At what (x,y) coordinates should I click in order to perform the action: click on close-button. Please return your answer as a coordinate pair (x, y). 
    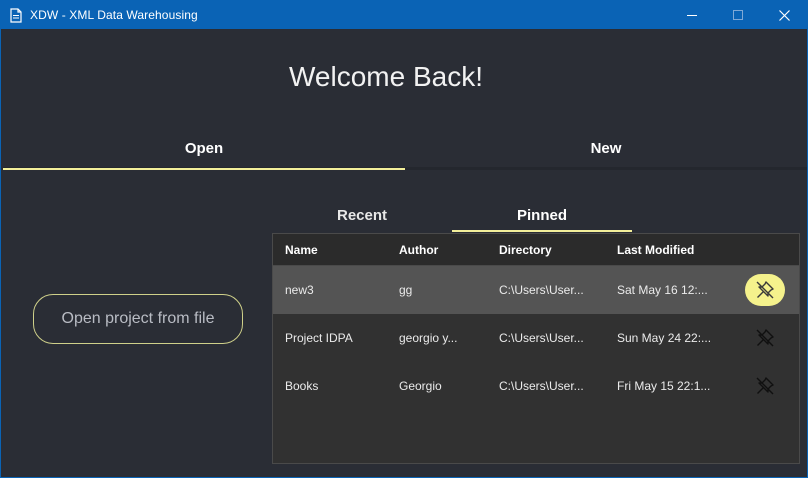
    Looking at the image, I should click on (784, 15).